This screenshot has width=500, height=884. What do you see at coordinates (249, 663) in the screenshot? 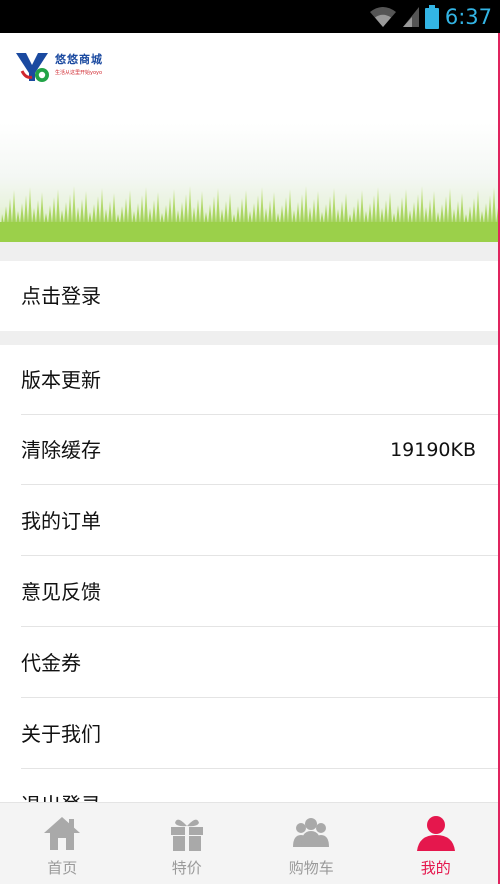
I see `menu-item-vouchers: 代金券` at bounding box center [249, 663].